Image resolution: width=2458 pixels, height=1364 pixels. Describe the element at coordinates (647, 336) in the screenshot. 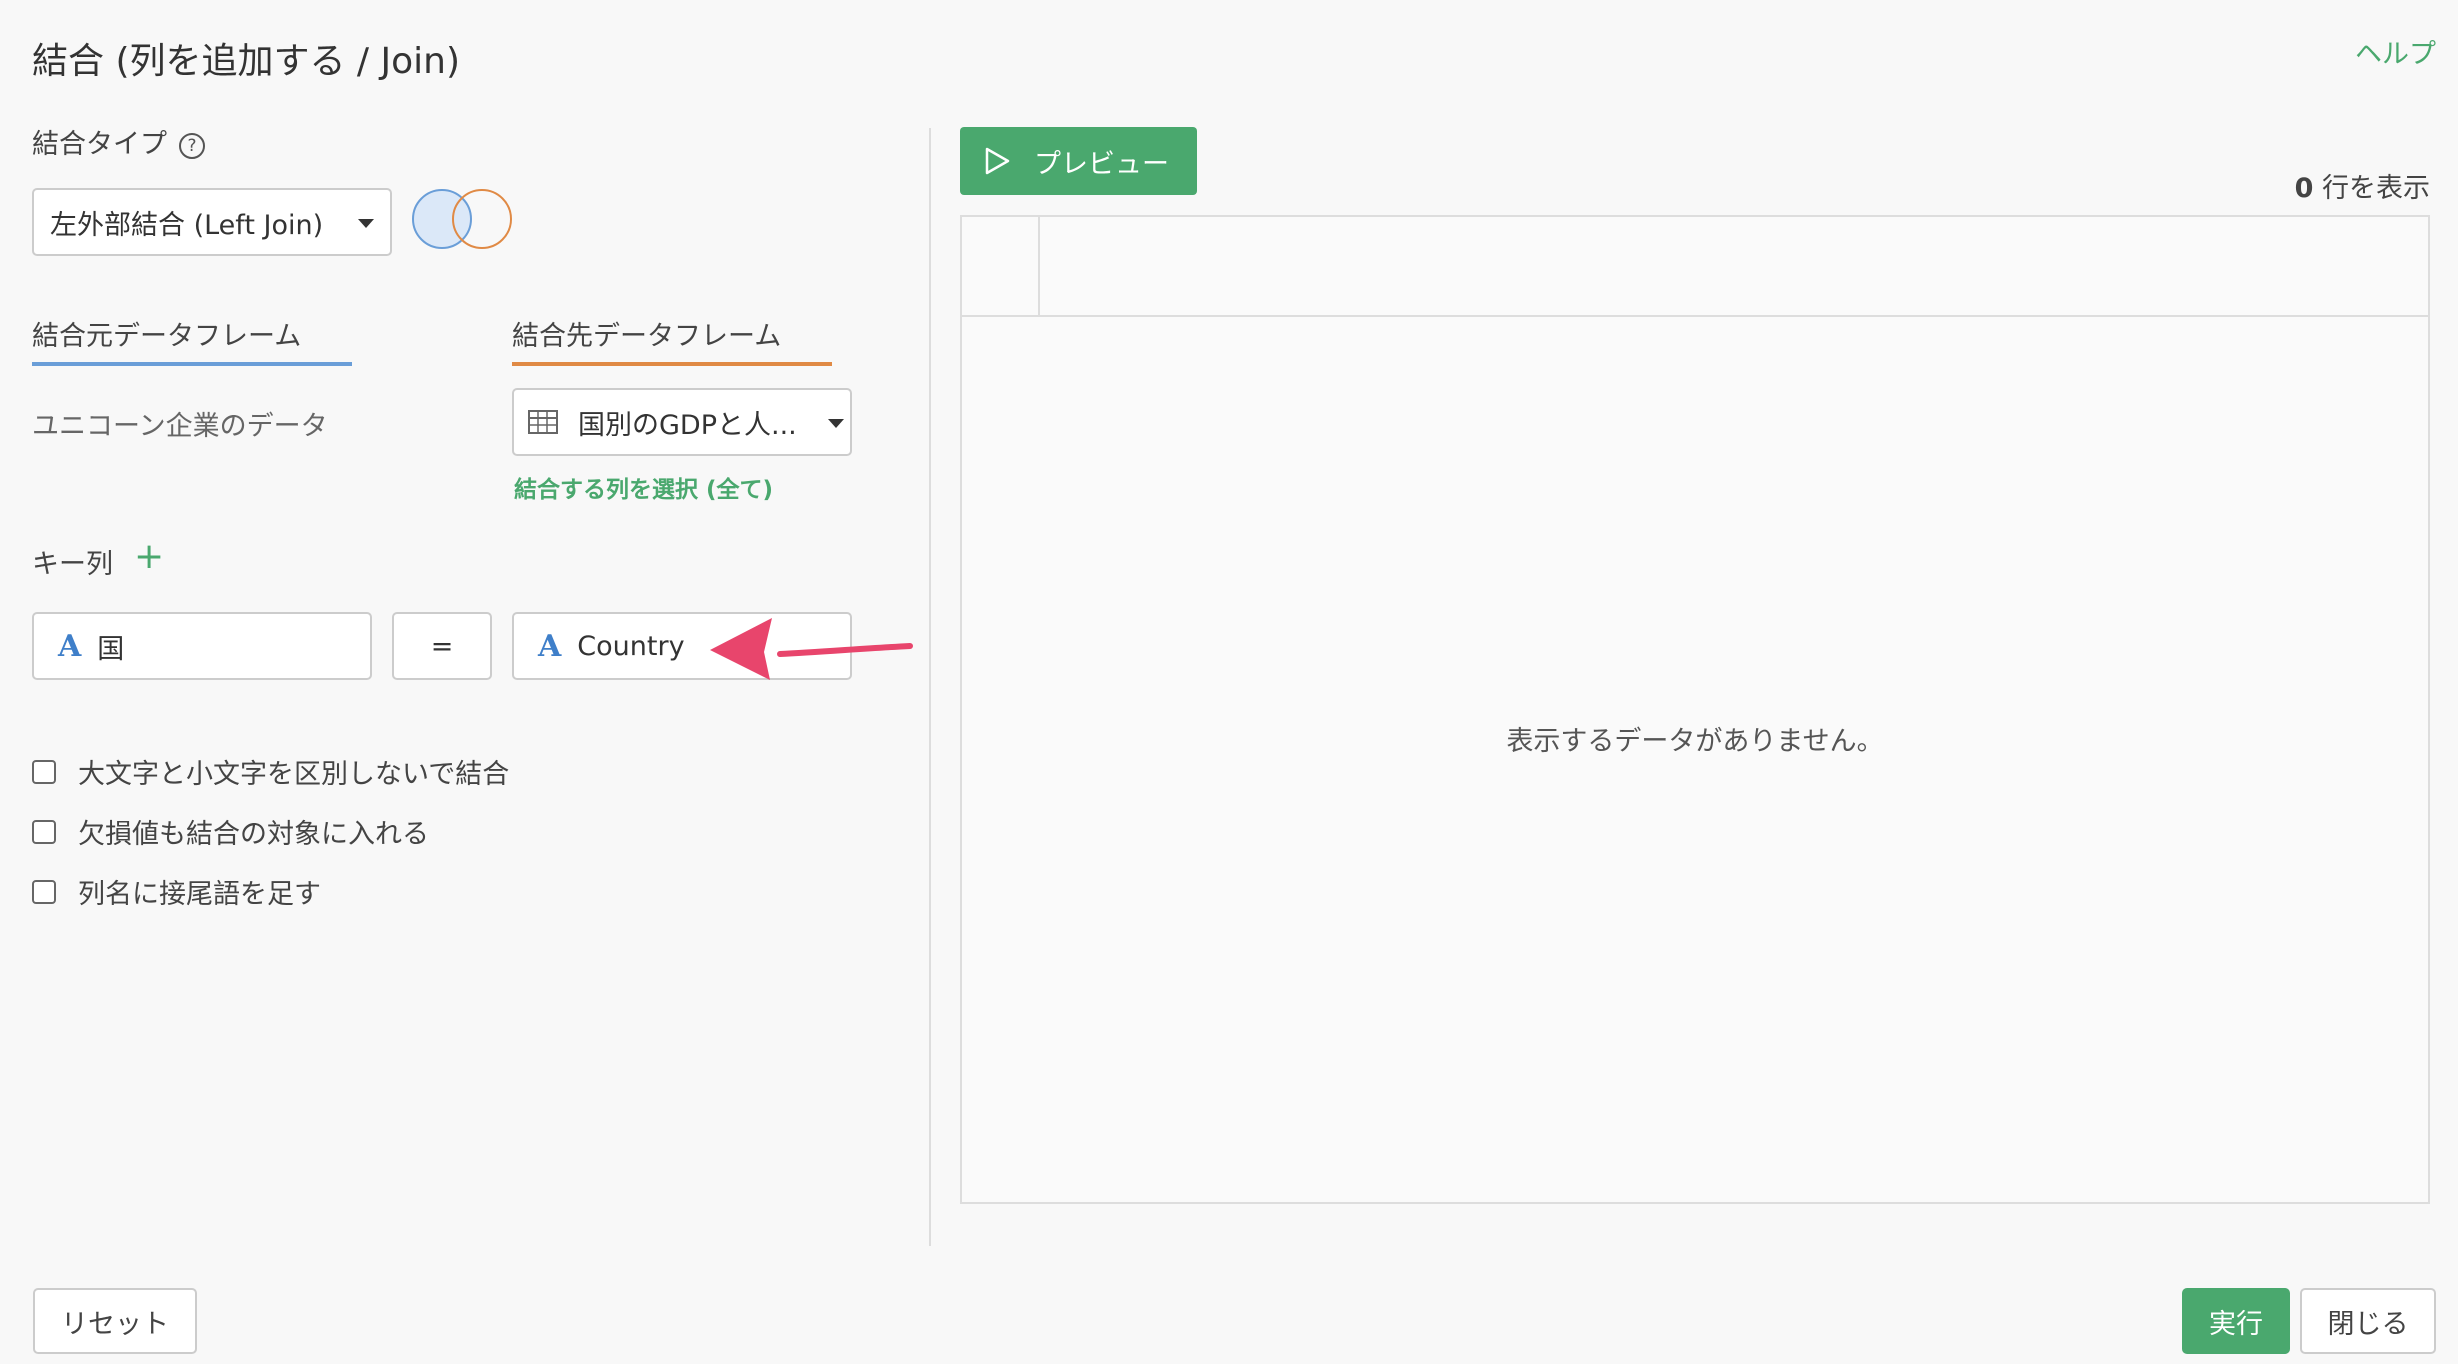

I see `target-dataframe-tab: 結合先データフレーム` at that location.